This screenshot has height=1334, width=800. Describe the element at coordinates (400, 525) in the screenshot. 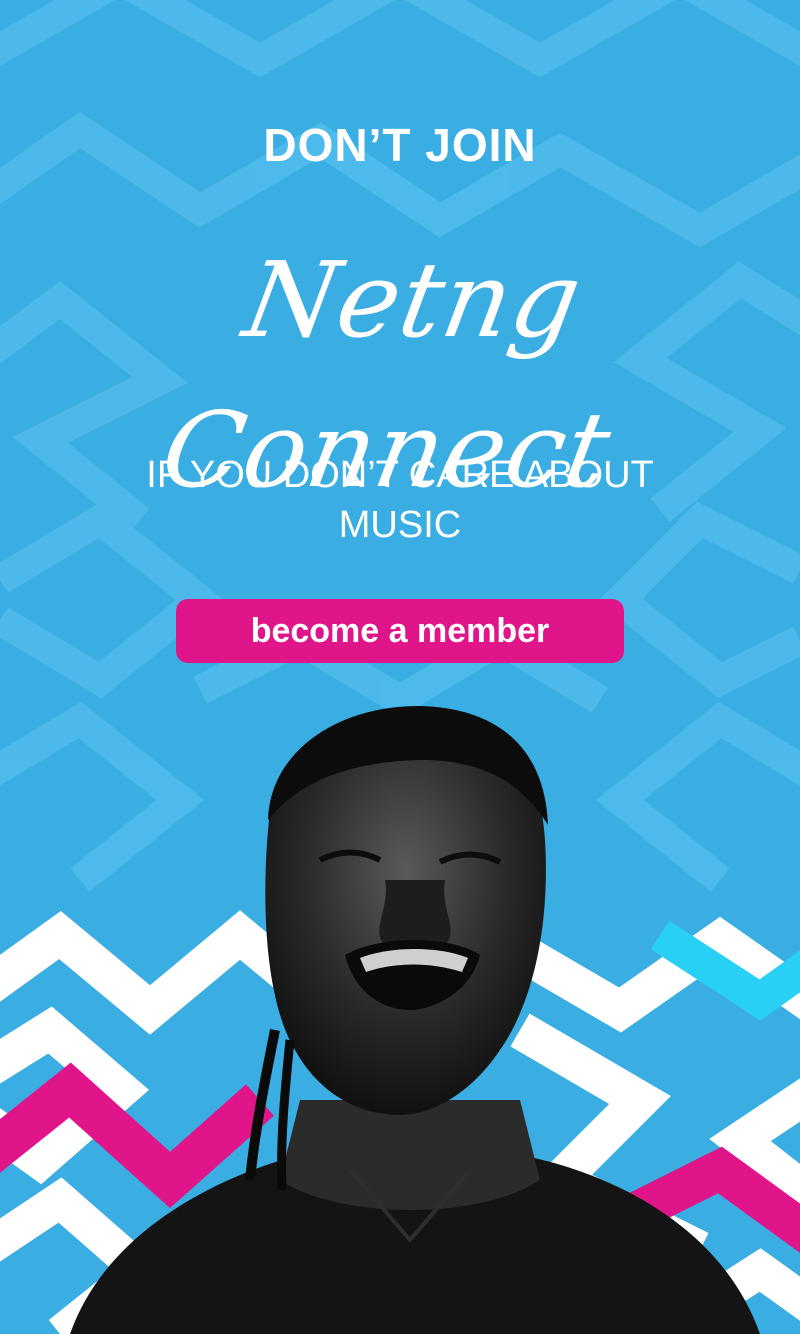

I see `subline-line-2: MUSIC` at that location.